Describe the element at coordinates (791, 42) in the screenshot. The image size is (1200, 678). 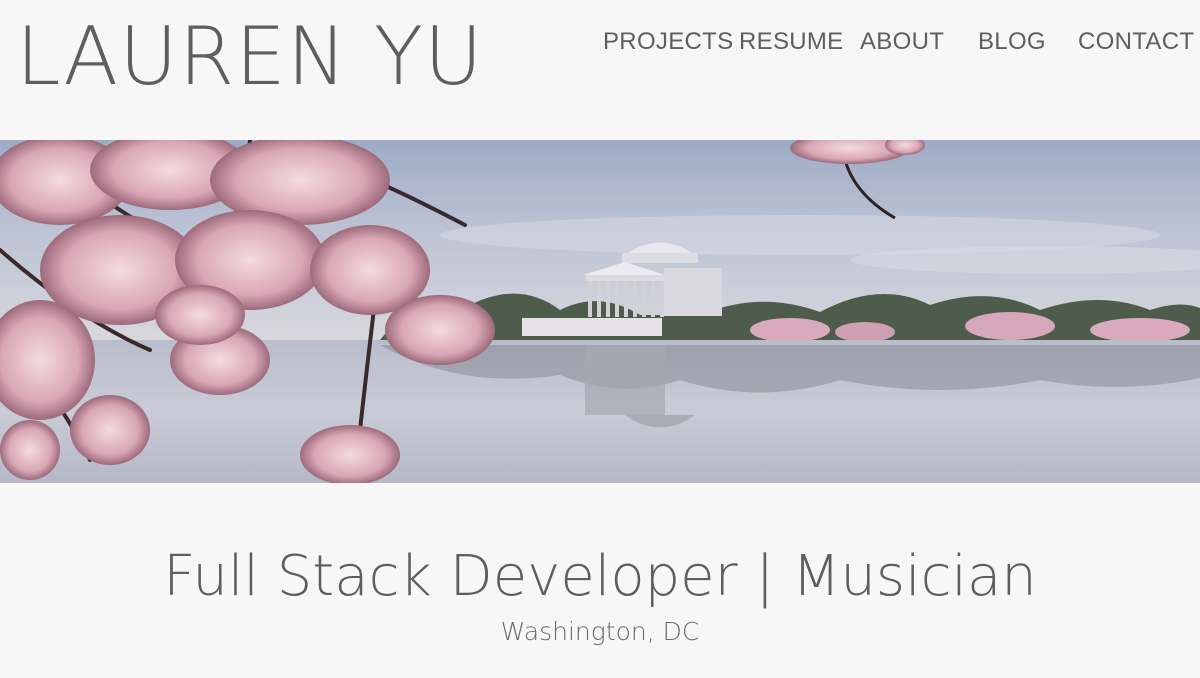
I see `nav-resume: RESUME` at that location.